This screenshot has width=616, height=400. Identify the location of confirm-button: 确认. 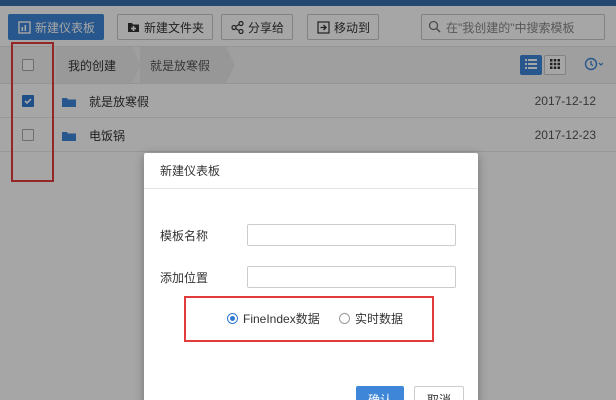
(380, 393).